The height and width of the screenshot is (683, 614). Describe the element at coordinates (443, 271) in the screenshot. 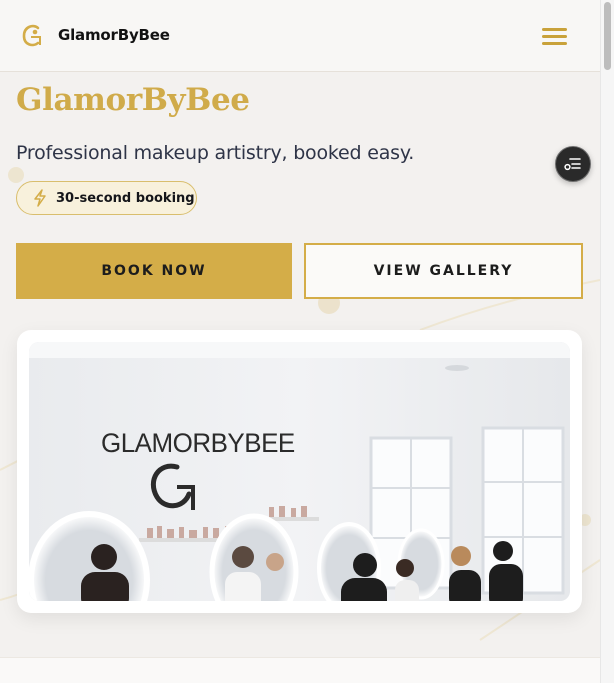

I see `view-gallery-button: VIEW GALLERY` at that location.